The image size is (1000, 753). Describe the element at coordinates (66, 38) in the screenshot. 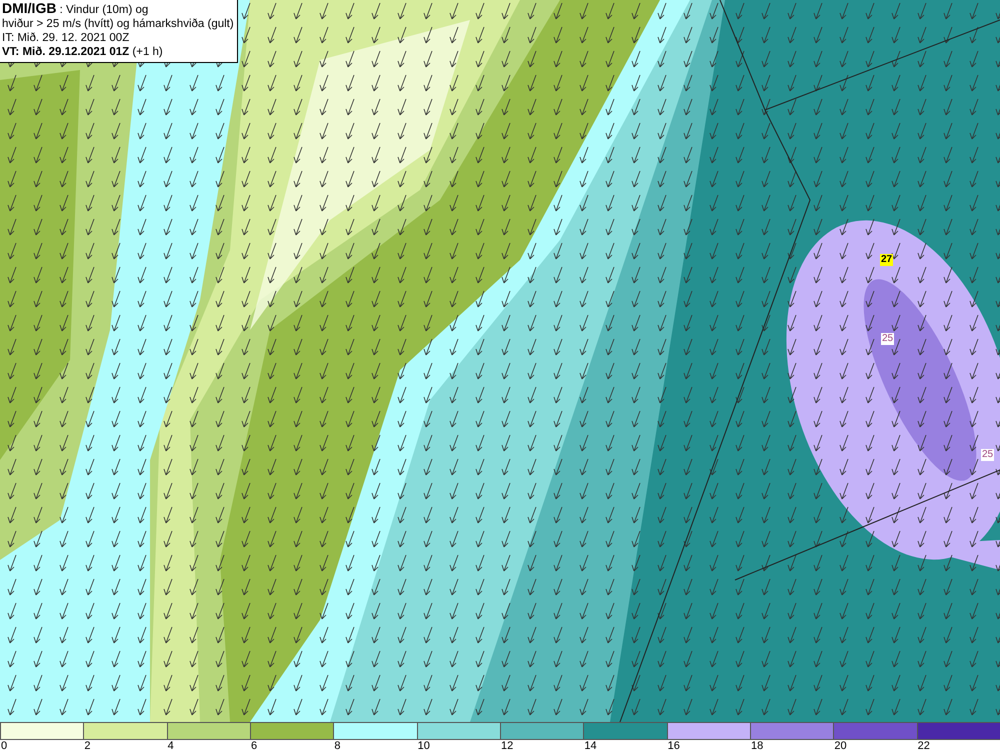

I see `caption-line: IT: Mið. 29. 12. 2021 00Z` at that location.